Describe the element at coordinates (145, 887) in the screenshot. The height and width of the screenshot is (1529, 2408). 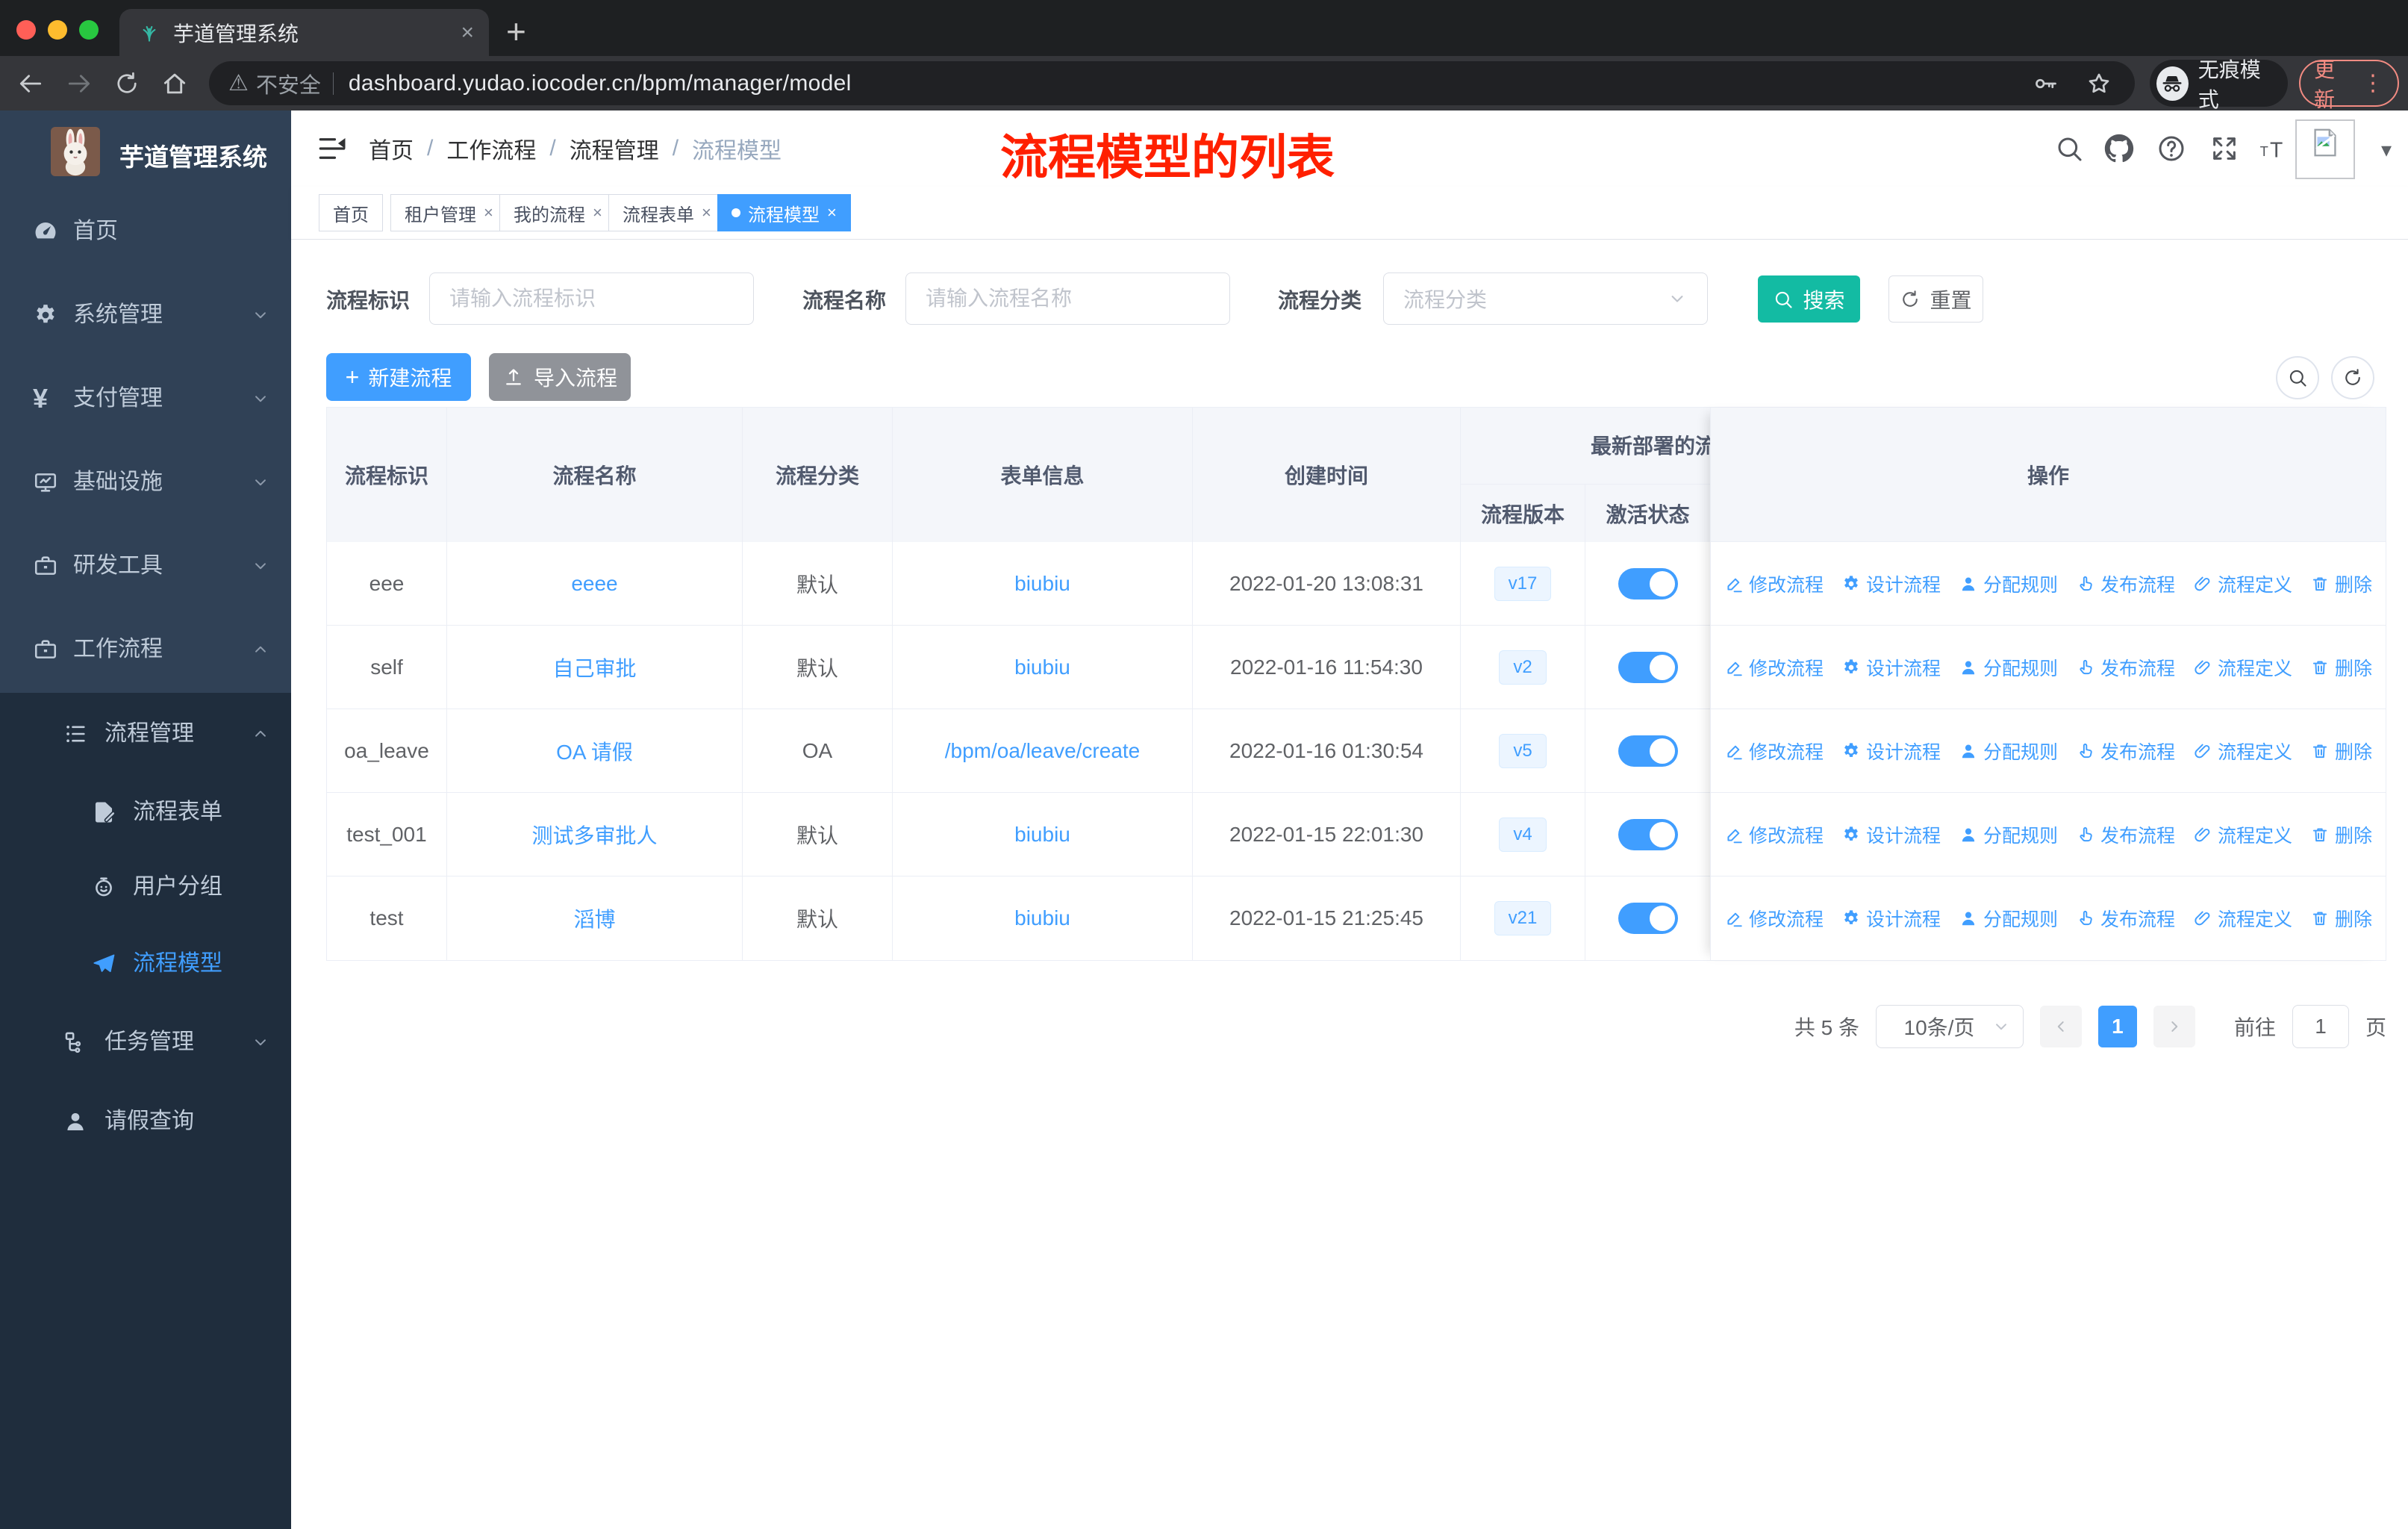
I see `sidebar-item-user-group: 用户分组` at that location.